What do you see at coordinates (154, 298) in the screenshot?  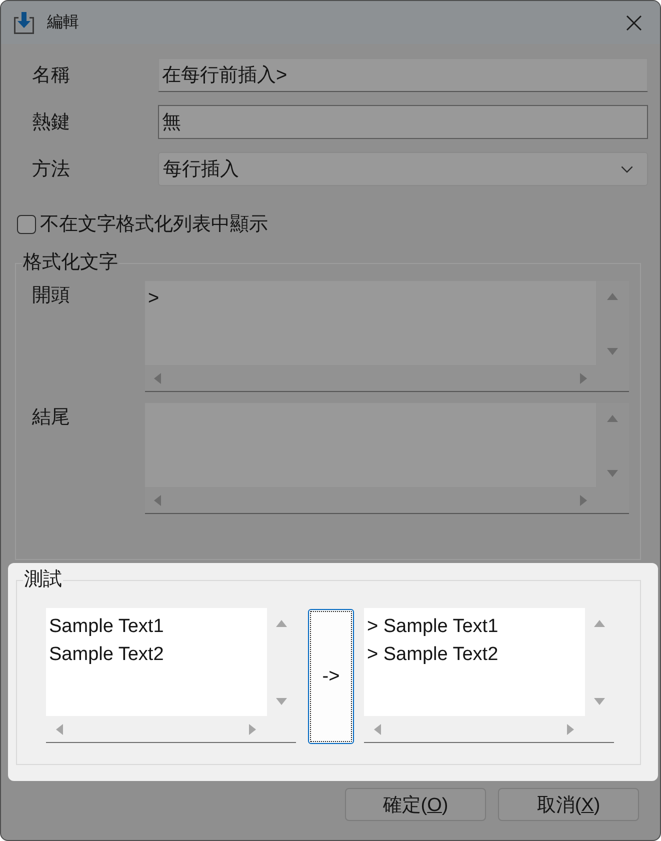 I see `text-line: >` at bounding box center [154, 298].